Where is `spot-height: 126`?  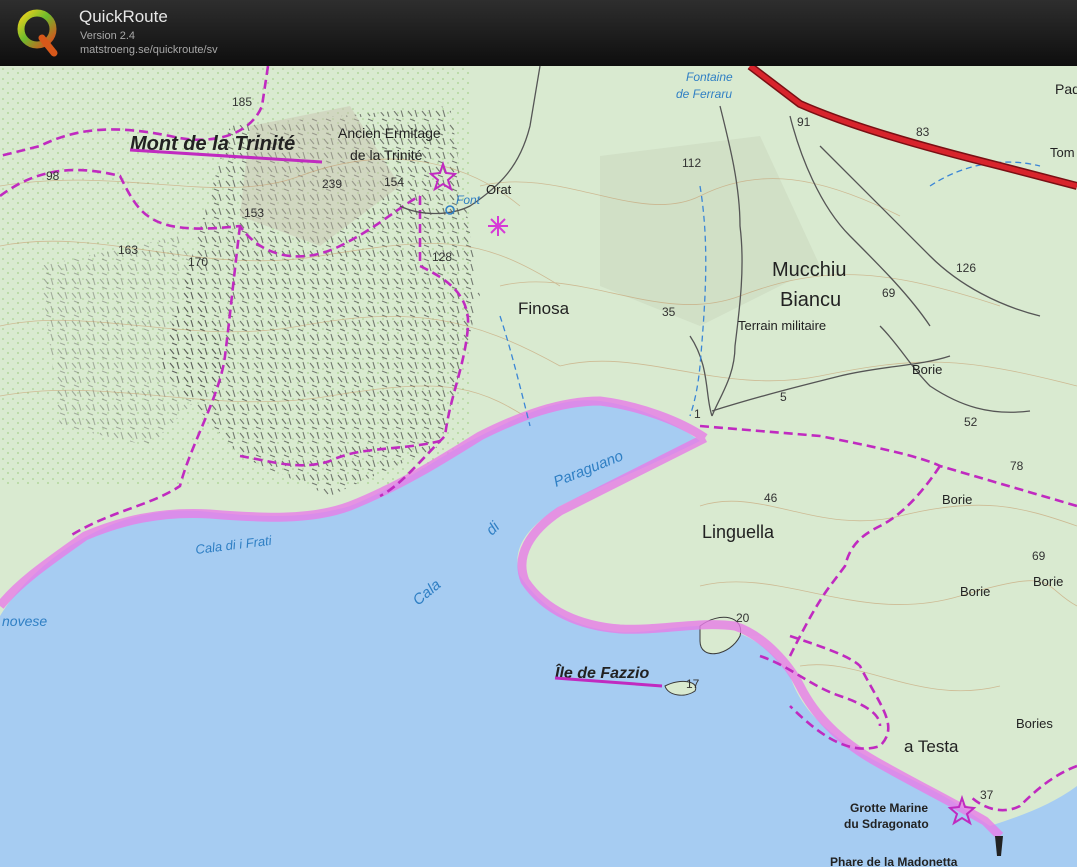 spot-height: 126 is located at coordinates (966, 268).